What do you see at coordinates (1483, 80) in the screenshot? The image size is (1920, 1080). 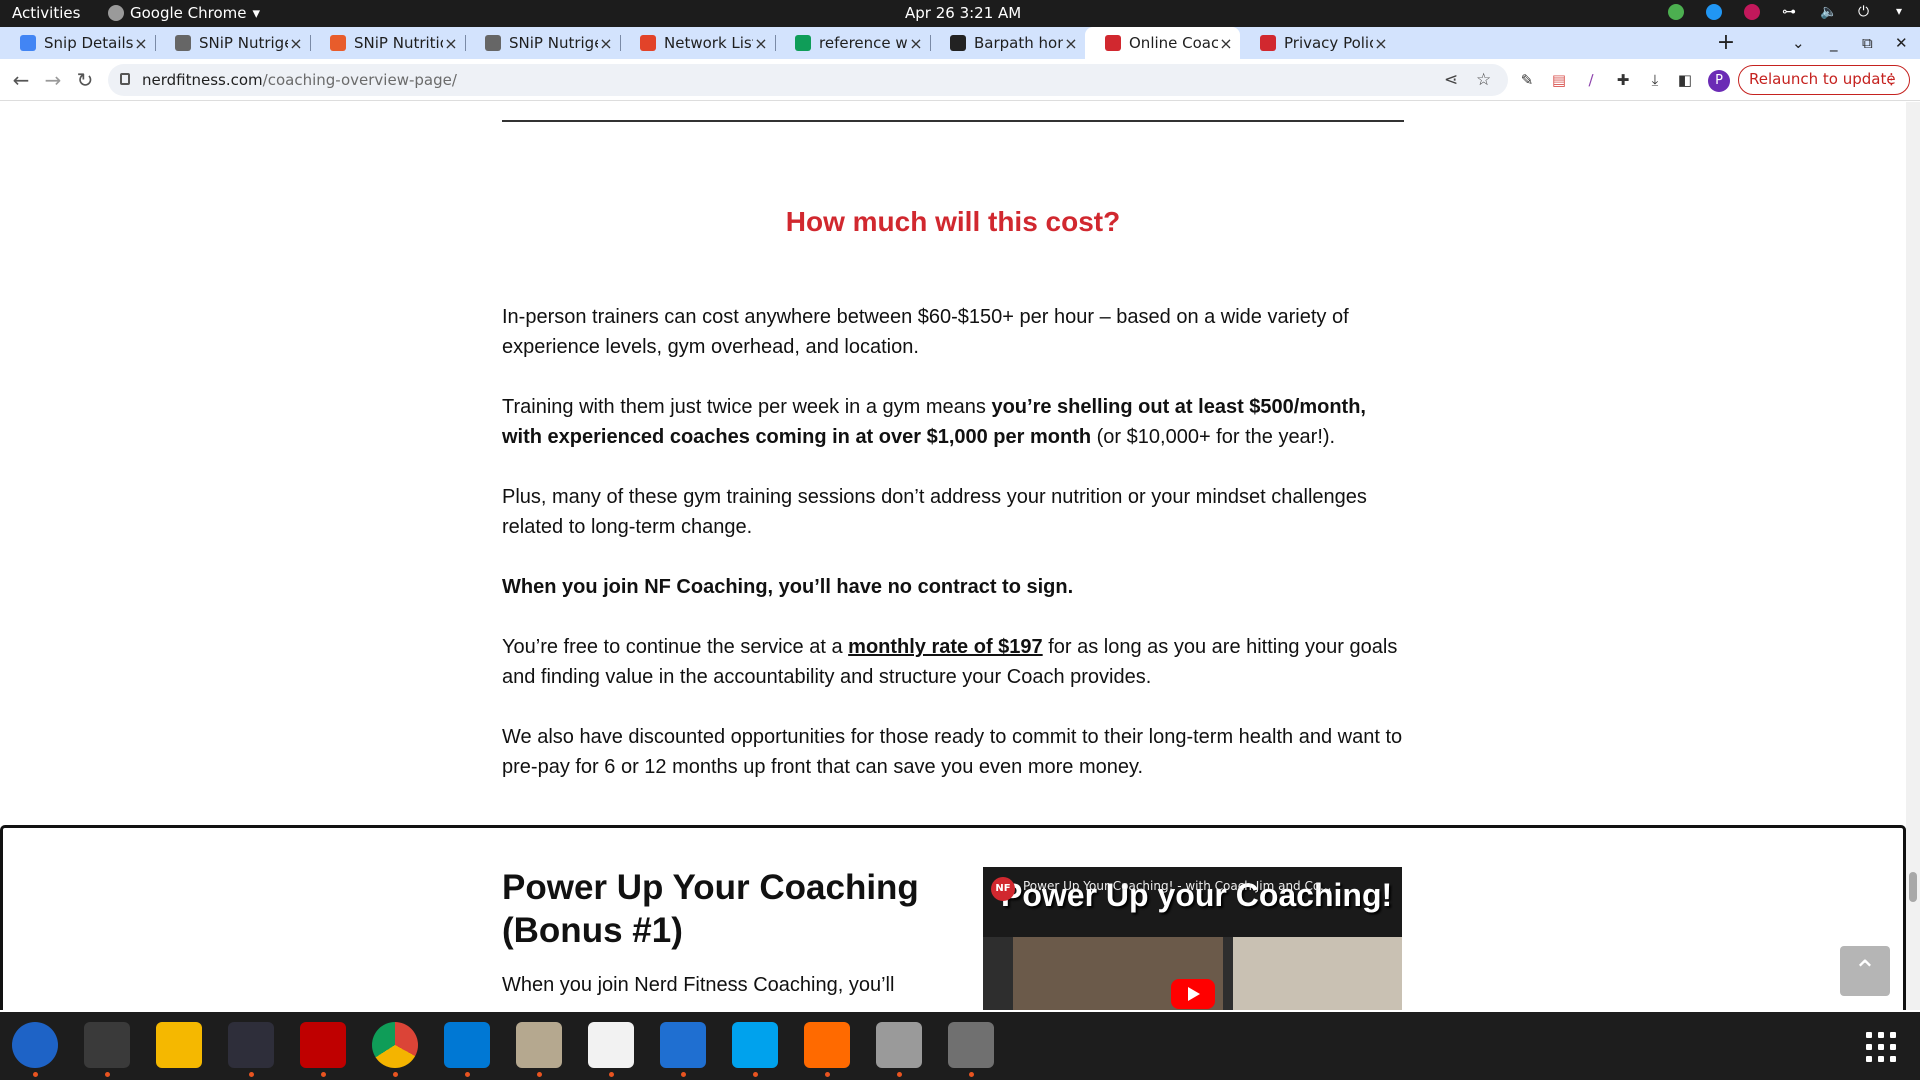 I see `bookmark-star-icon: ☆` at bounding box center [1483, 80].